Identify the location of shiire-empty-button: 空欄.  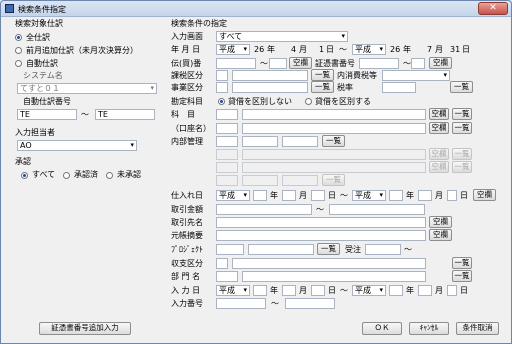
(484, 195).